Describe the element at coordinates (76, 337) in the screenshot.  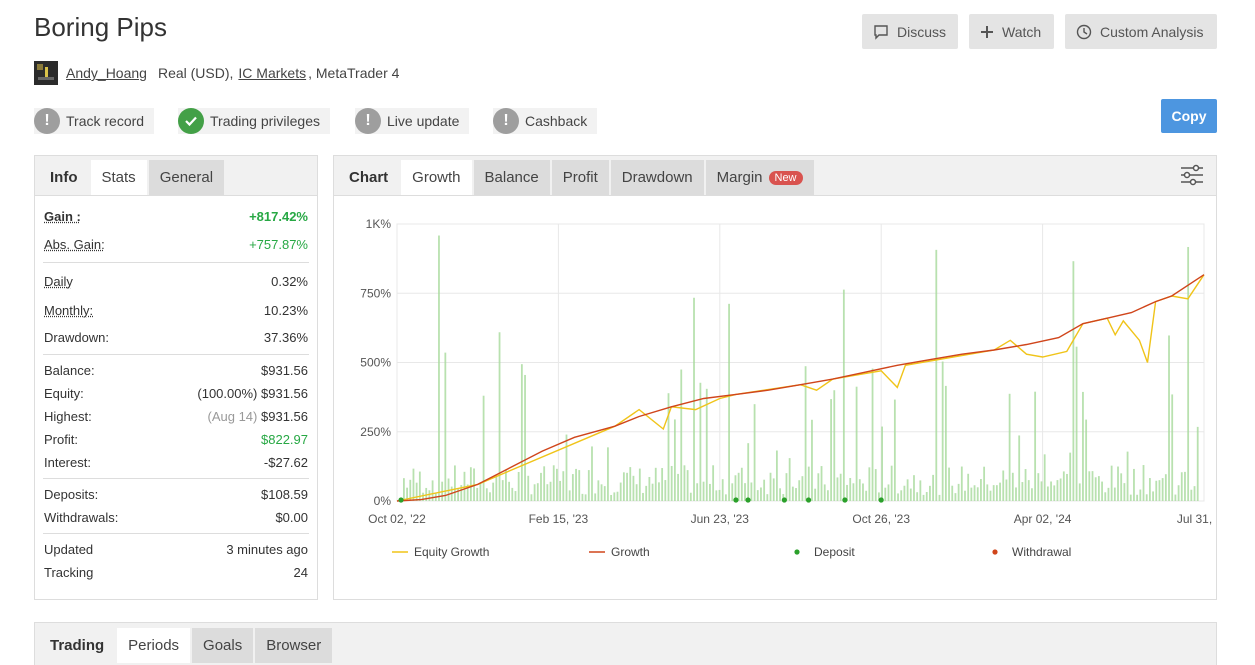
I see `drawdown-label: Drawdown:` at that location.